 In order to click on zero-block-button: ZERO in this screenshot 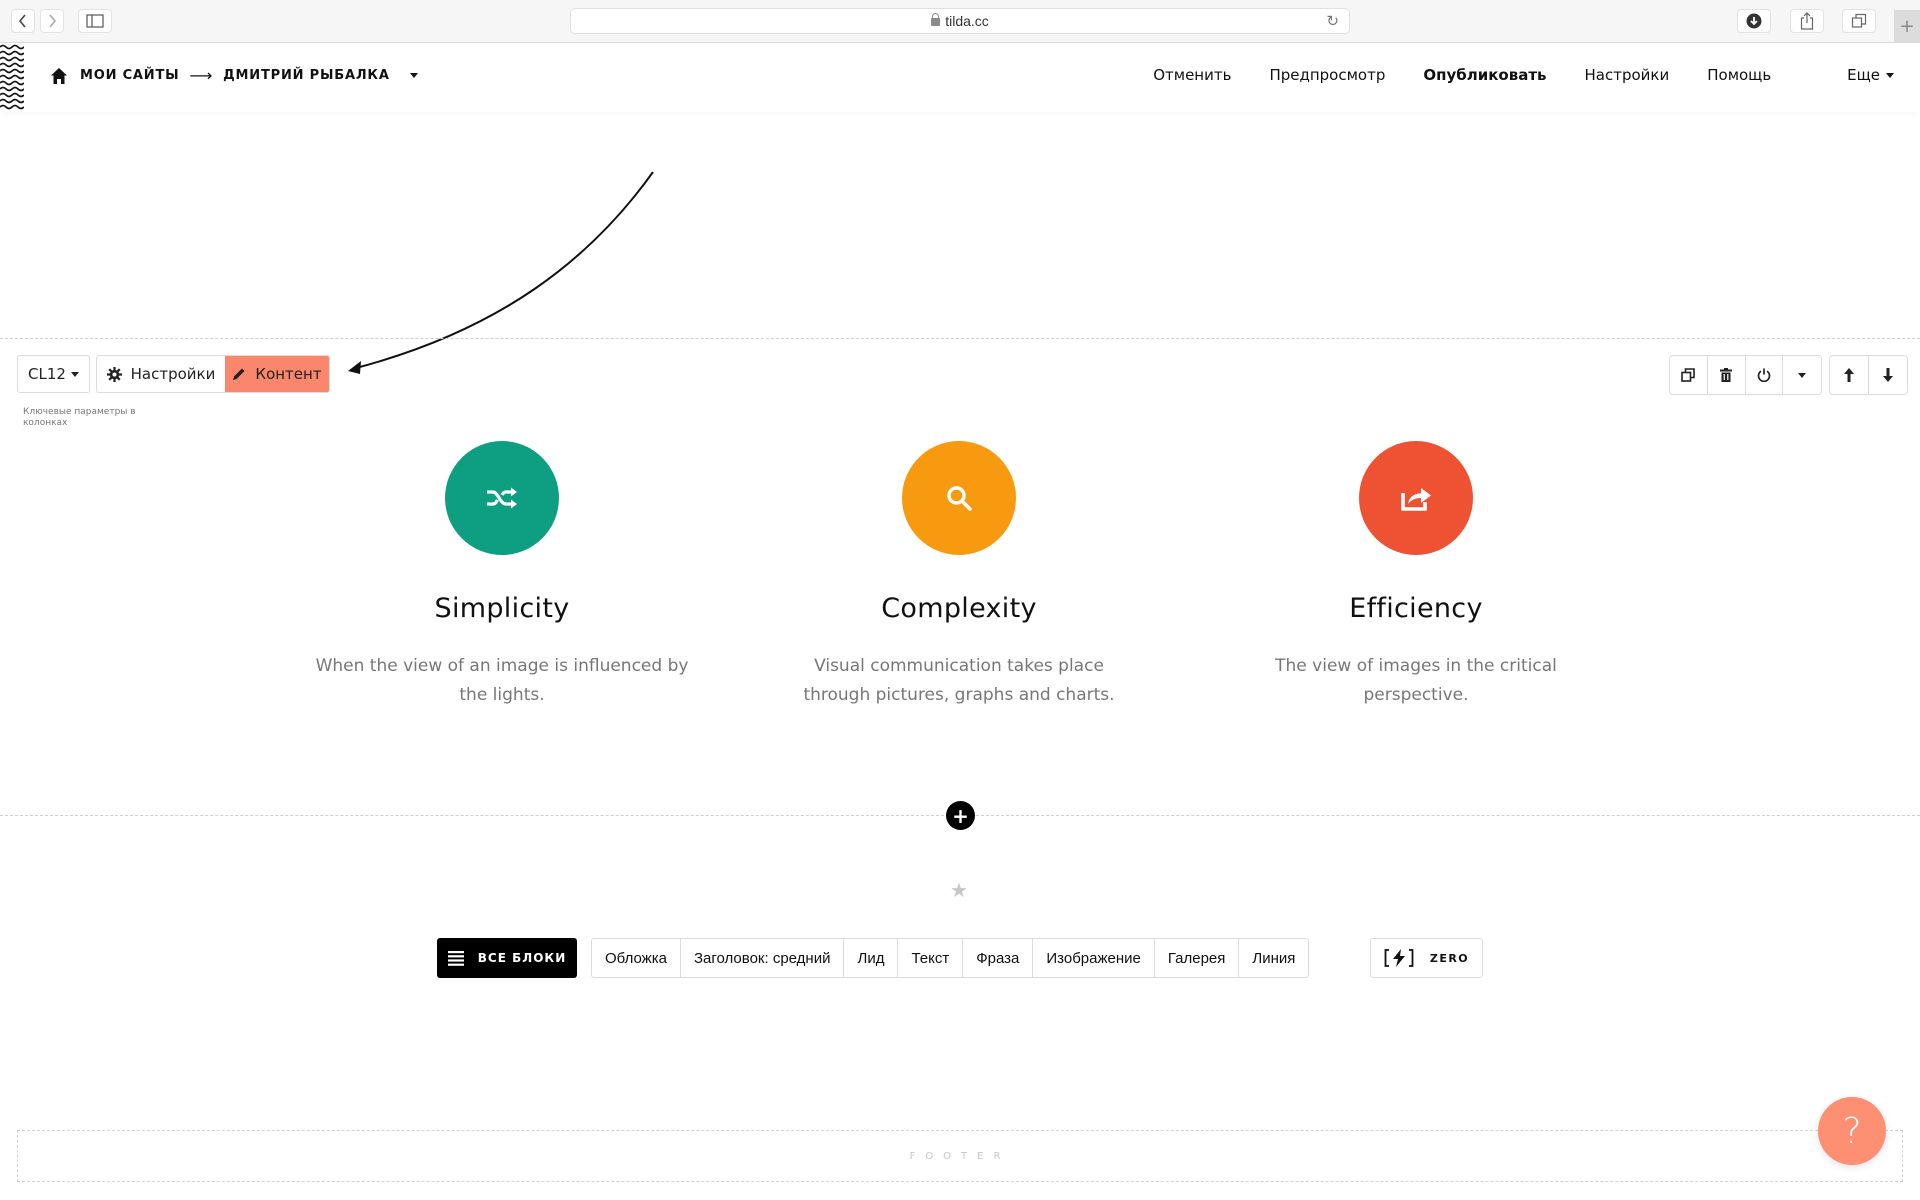, I will do `click(1426, 958)`.